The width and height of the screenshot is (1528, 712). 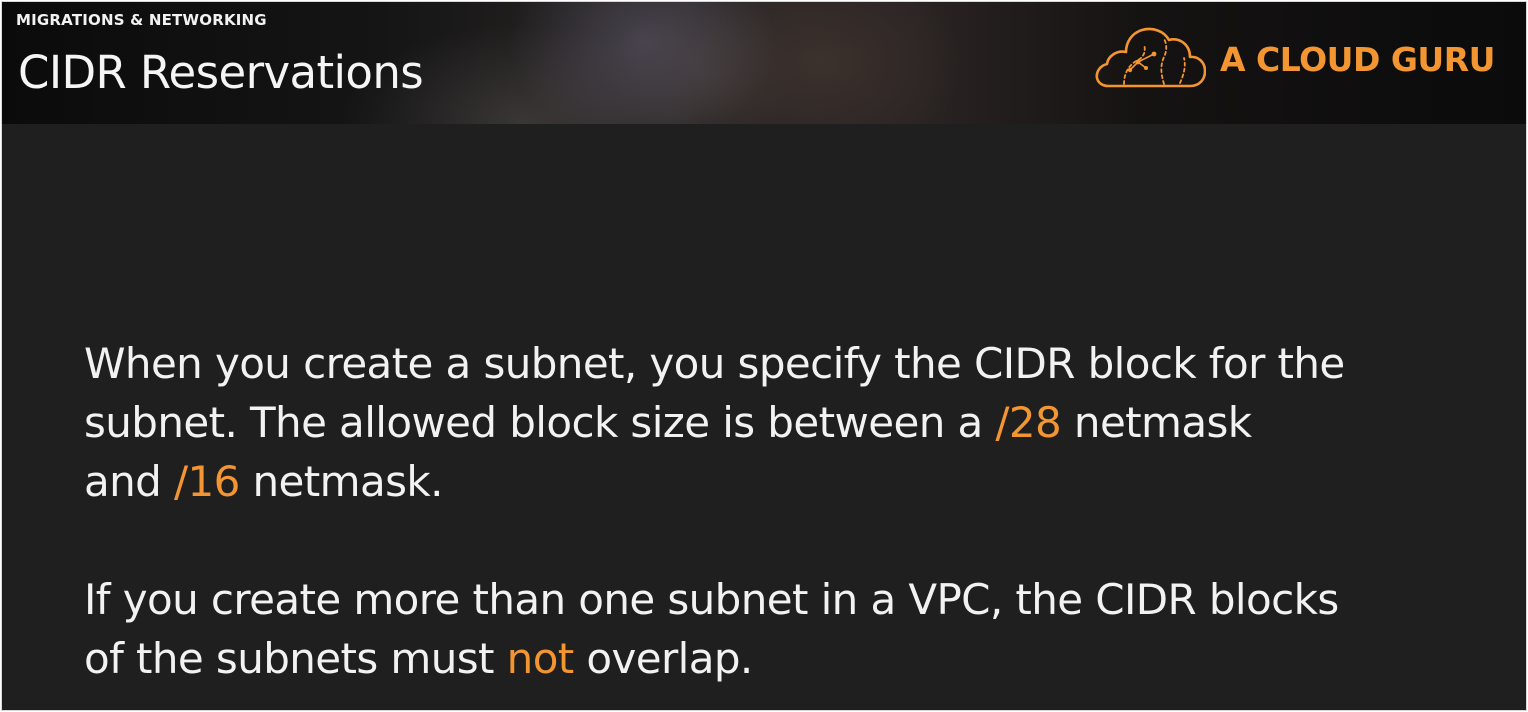 I want to click on paragraph1-line2-end: netmask, so click(x=1156, y=422).